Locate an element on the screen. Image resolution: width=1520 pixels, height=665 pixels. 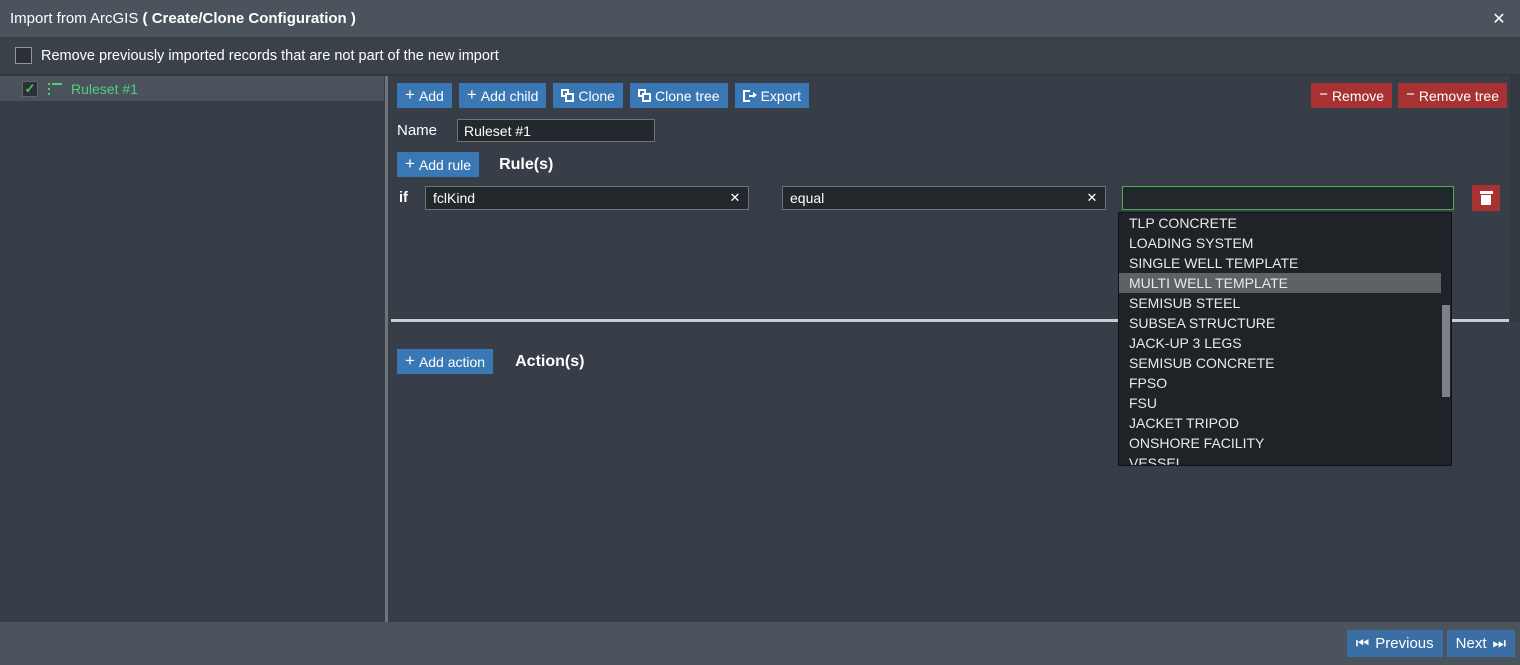
next-icon: ⏭ is located at coordinates (1499, 643).